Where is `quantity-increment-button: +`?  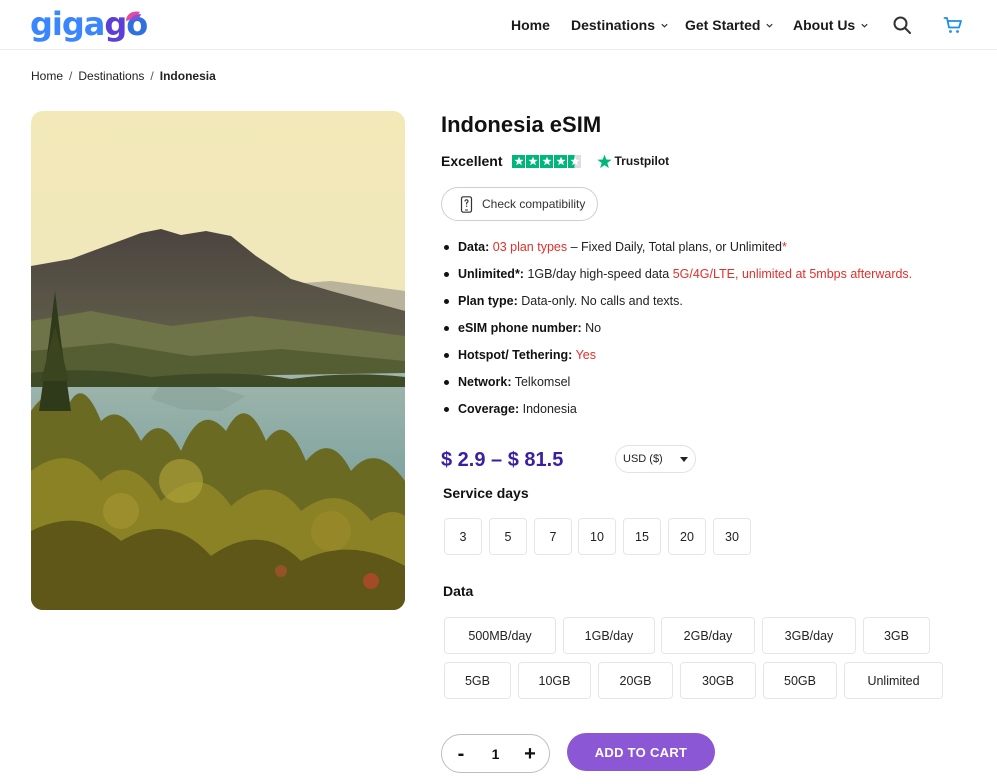
quantity-increment-button: + is located at coordinates (530, 754).